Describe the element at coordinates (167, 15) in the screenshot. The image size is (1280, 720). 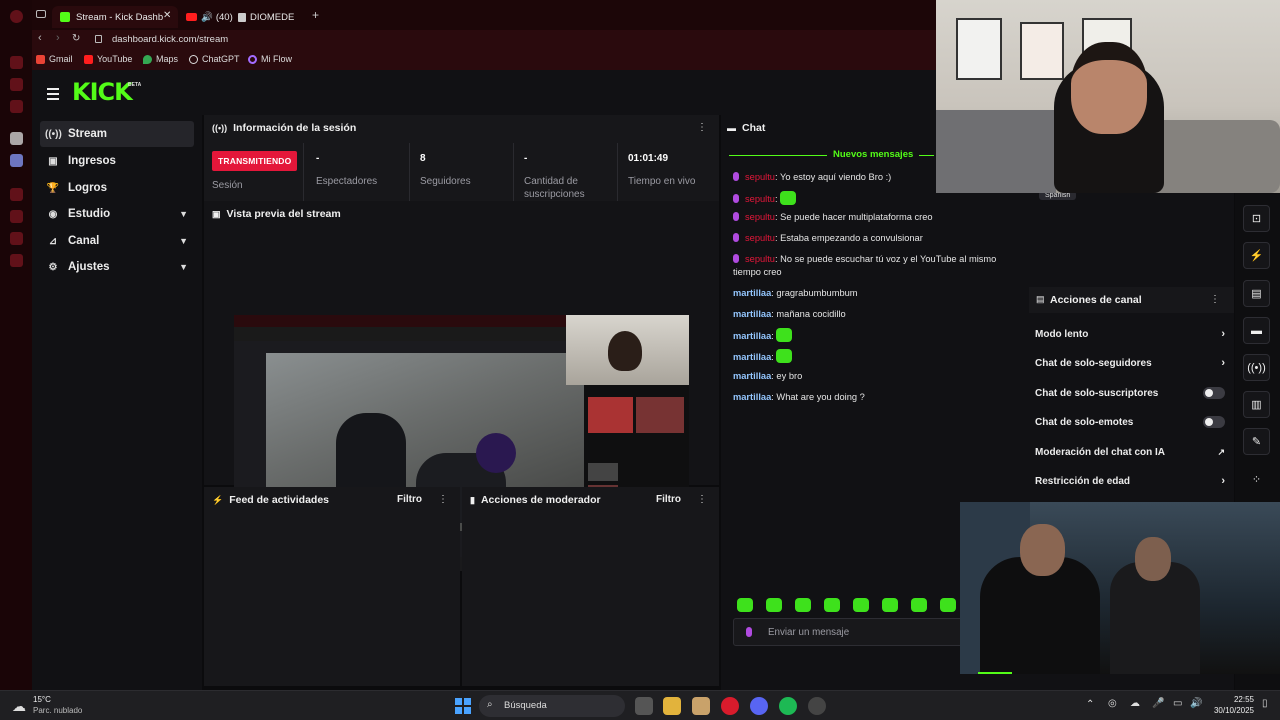
I see `close-tab-icon: ✕` at that location.